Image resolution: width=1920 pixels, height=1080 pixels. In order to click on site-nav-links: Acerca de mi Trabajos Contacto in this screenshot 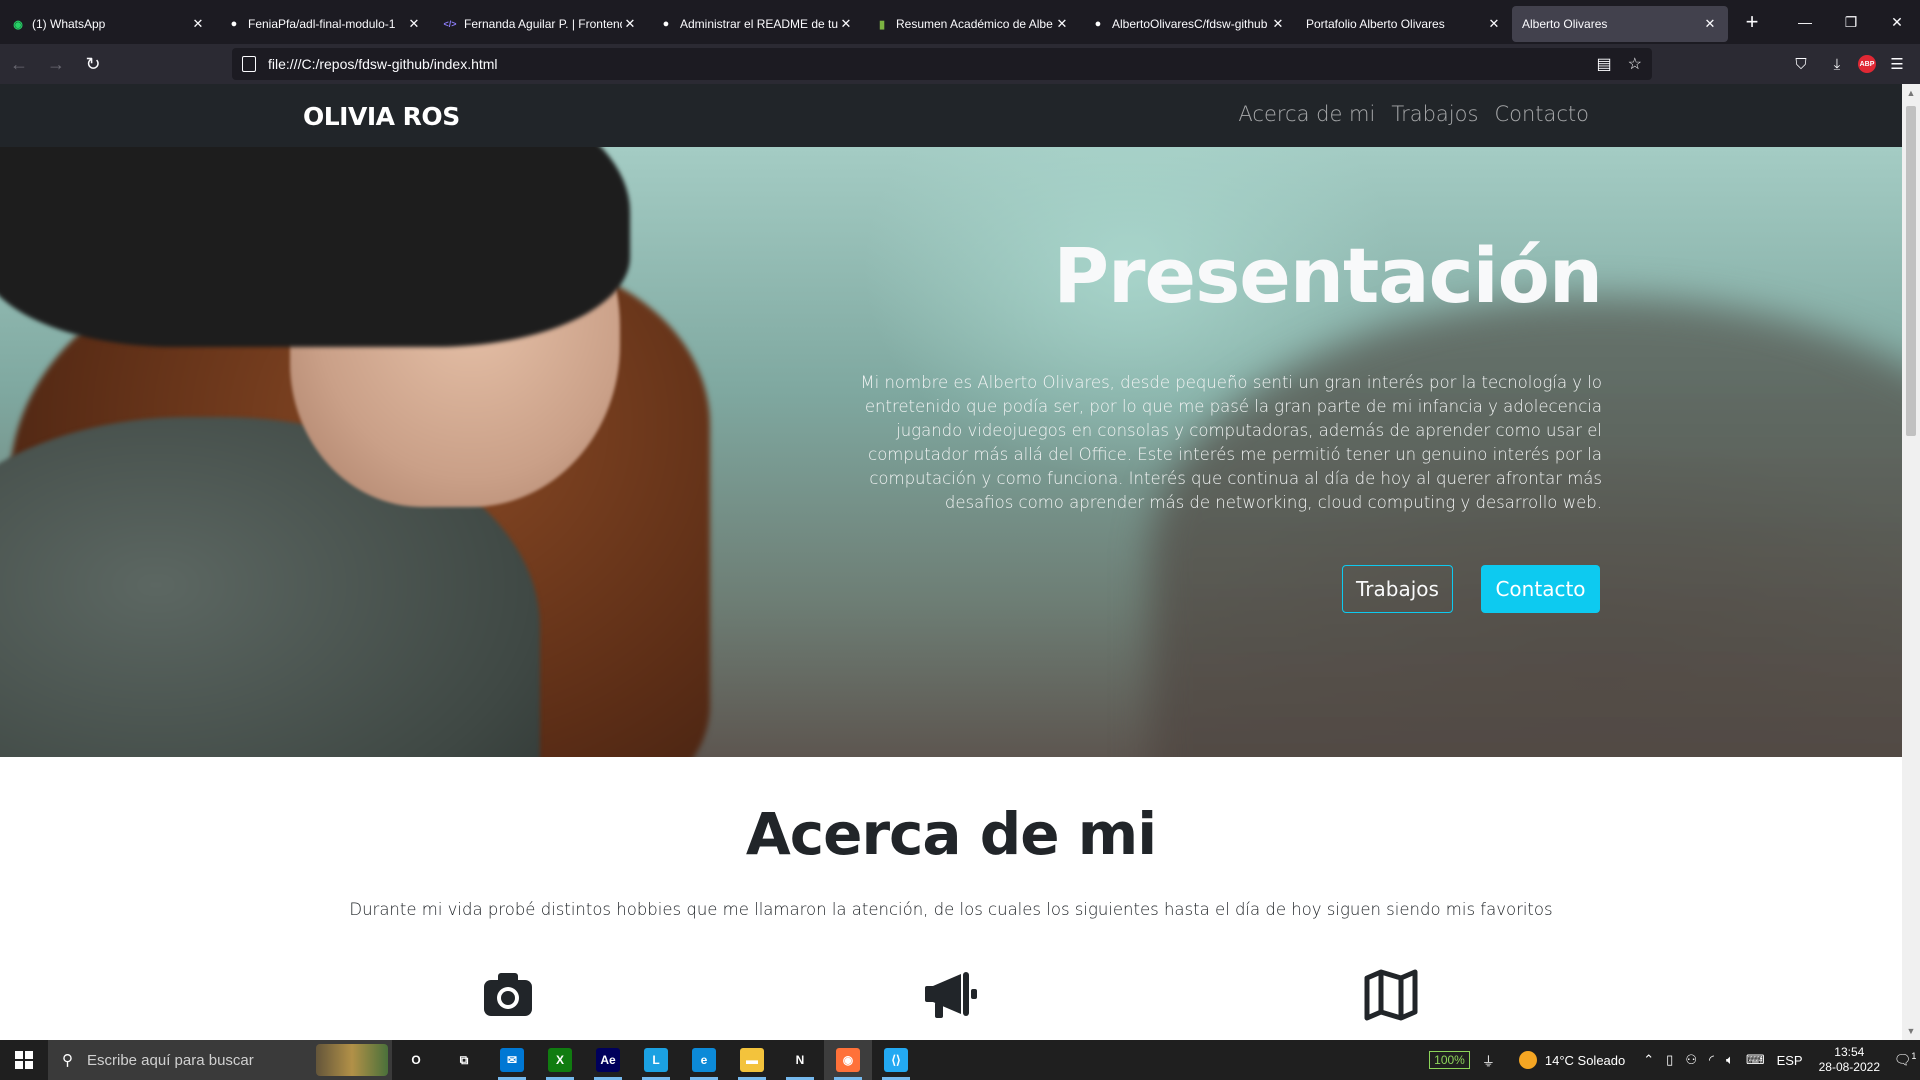, I will do `click(1413, 114)`.